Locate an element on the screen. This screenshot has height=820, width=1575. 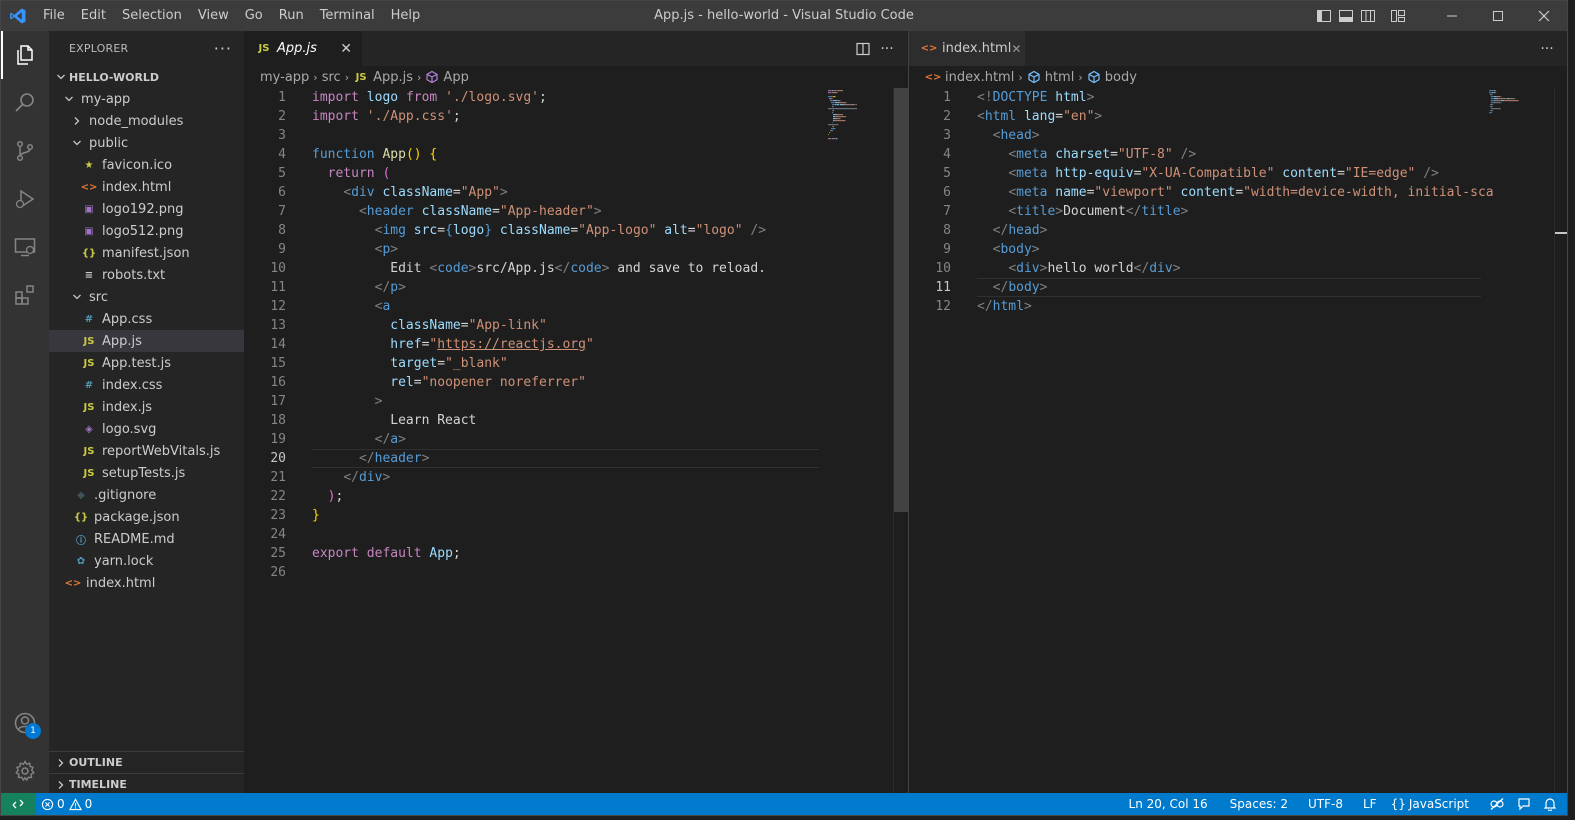
run-debug-icon is located at coordinates (25, 199).